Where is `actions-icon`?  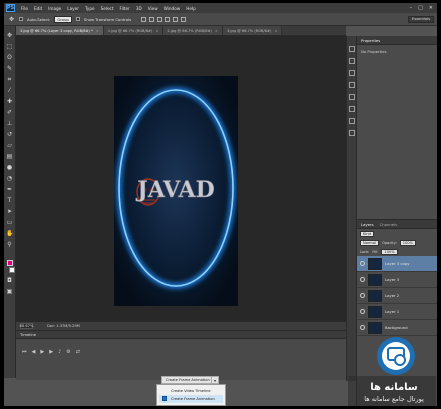
actions-icon is located at coordinates (351, 61).